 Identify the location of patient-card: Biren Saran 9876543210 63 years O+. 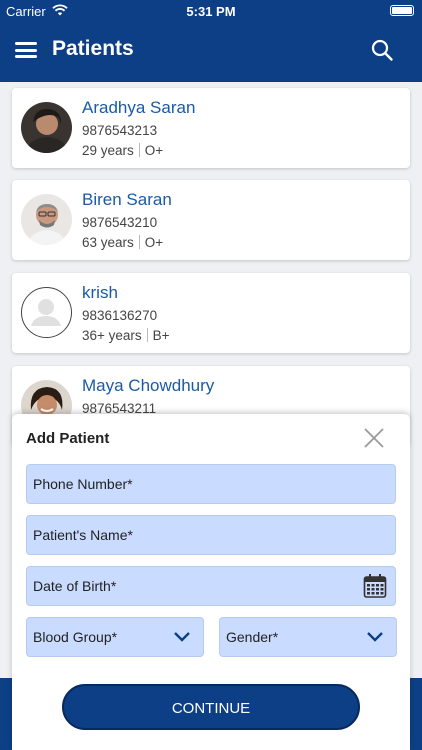
(211, 220).